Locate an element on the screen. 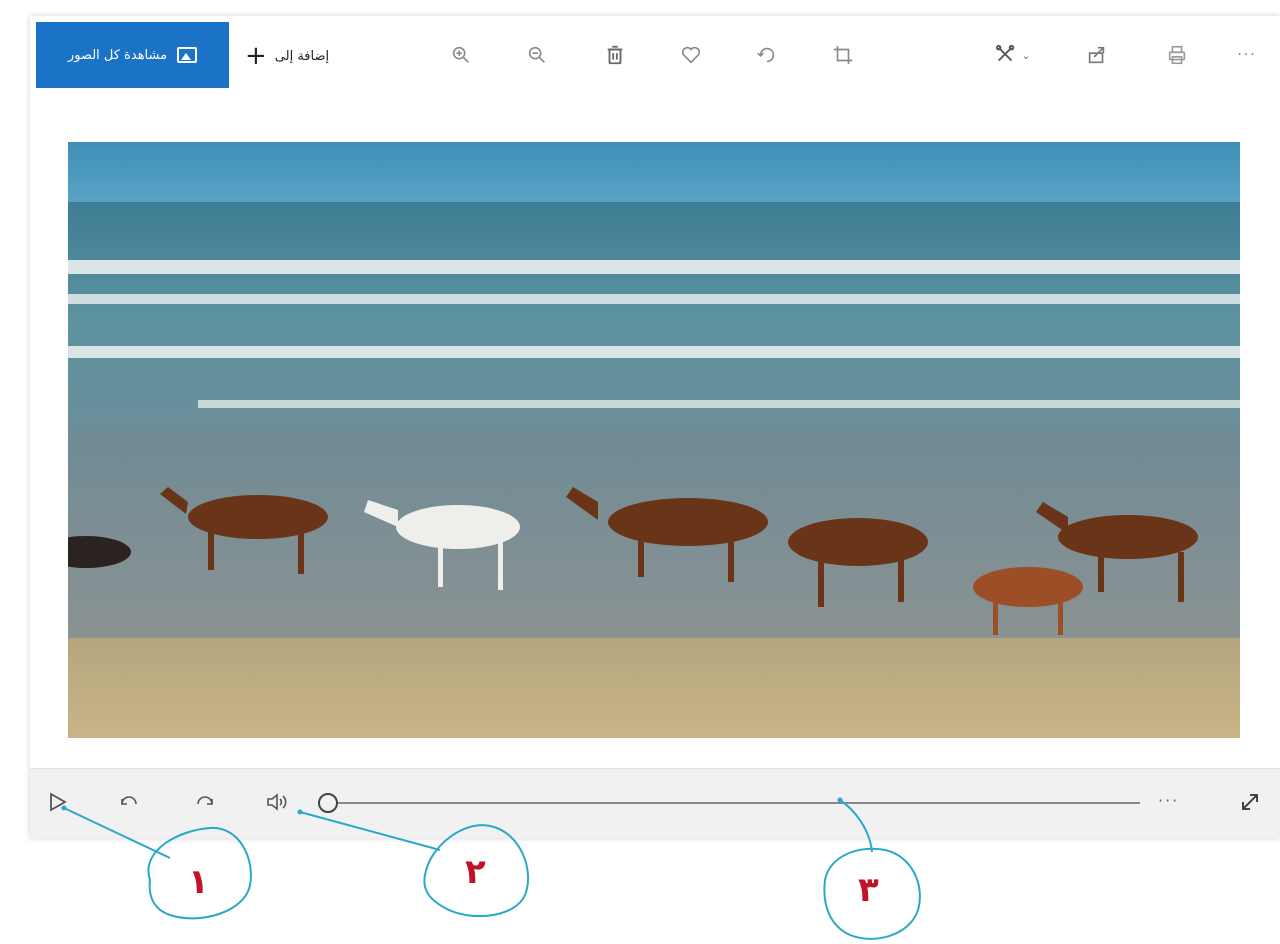 This screenshot has width=1280, height=944. see-all-photos-button: مشاهدة كل الصور is located at coordinates (132, 55).